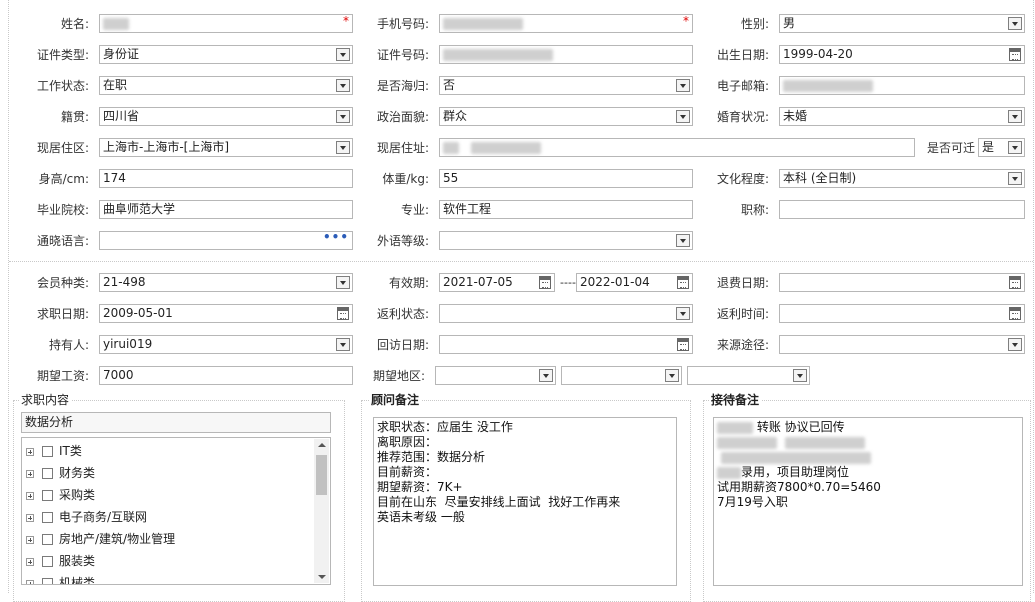  Describe the element at coordinates (497, 282) in the screenshot. I see `valid-from-field: 2021-07-05` at that location.